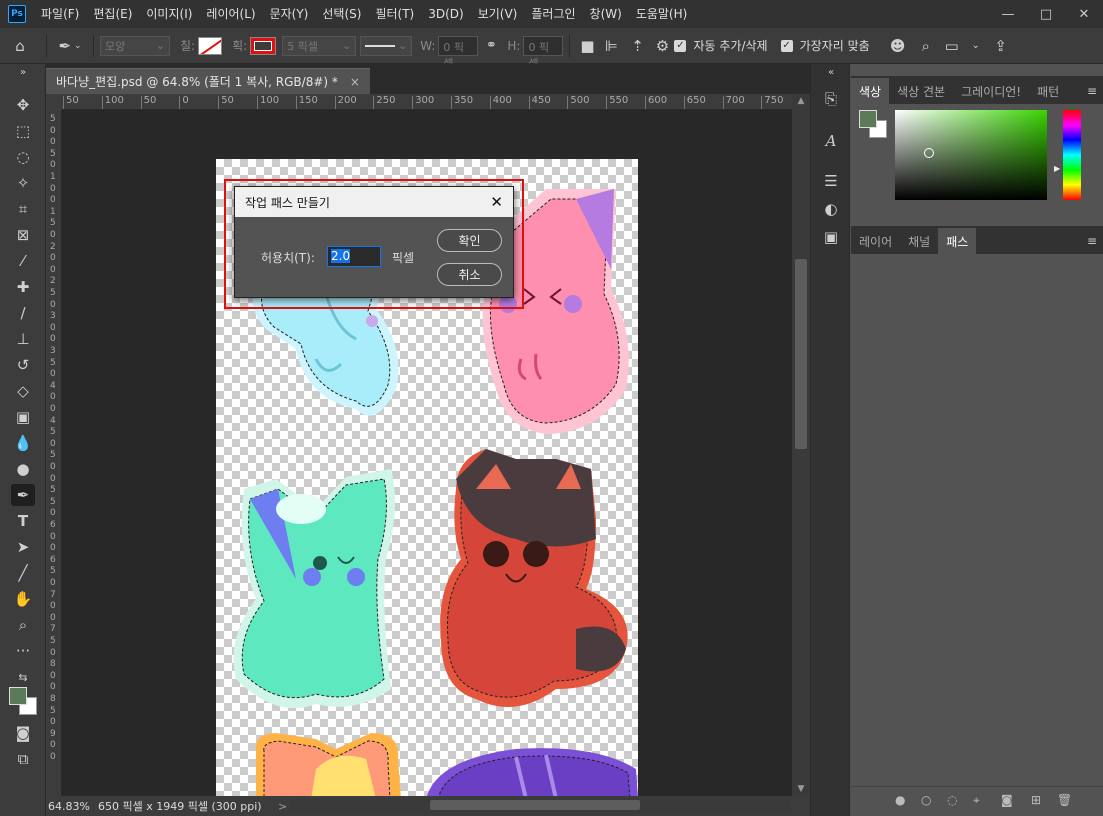  I want to click on link-icon: ⚭, so click(491, 45).